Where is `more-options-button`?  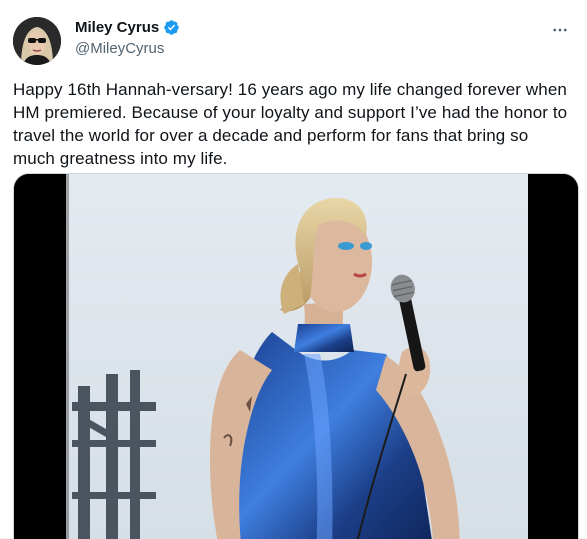 more-options-button is located at coordinates (560, 30).